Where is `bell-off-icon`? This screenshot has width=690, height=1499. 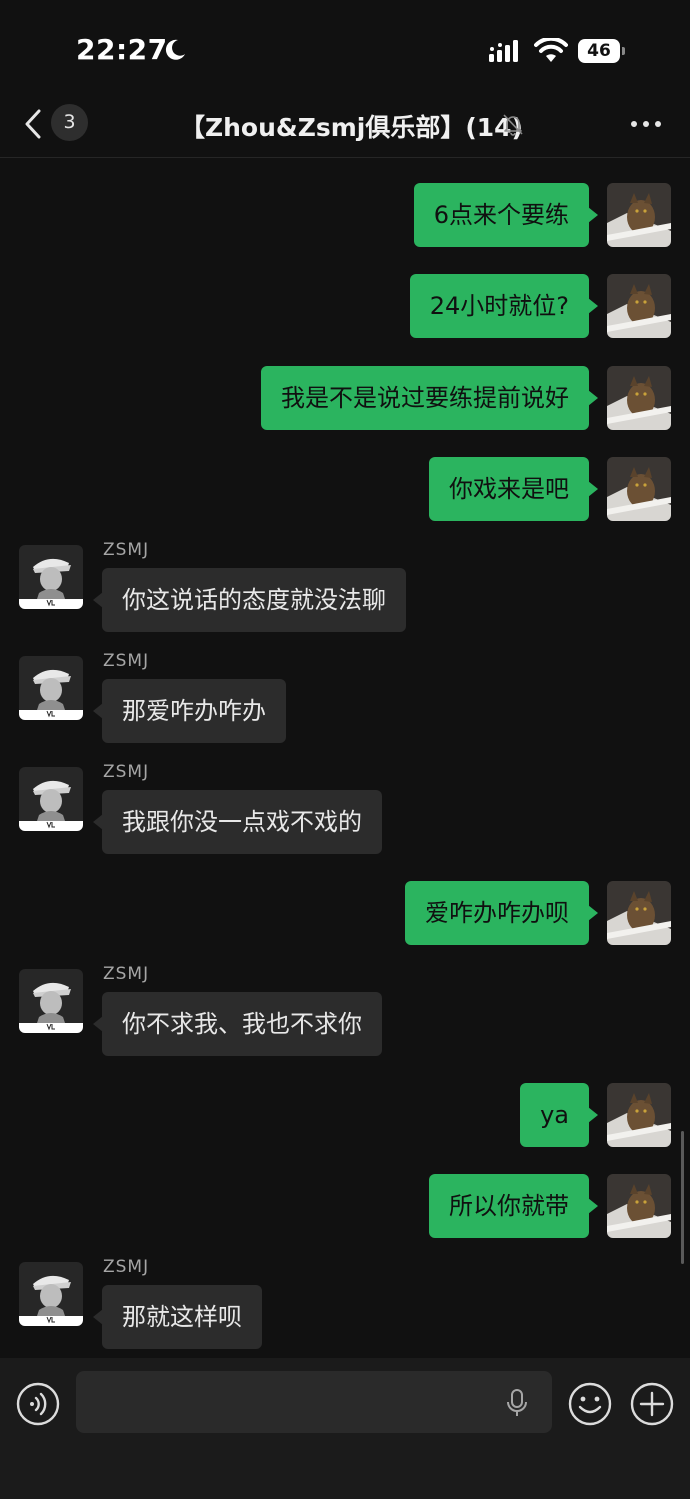 bell-off-icon is located at coordinates (513, 125).